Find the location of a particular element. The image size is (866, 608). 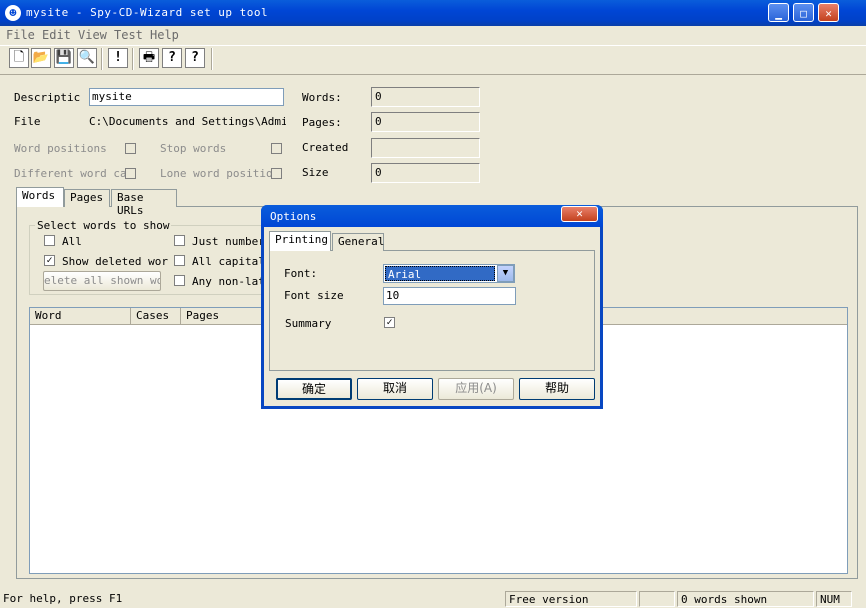

column-header-word: Word is located at coordinates (80, 316).